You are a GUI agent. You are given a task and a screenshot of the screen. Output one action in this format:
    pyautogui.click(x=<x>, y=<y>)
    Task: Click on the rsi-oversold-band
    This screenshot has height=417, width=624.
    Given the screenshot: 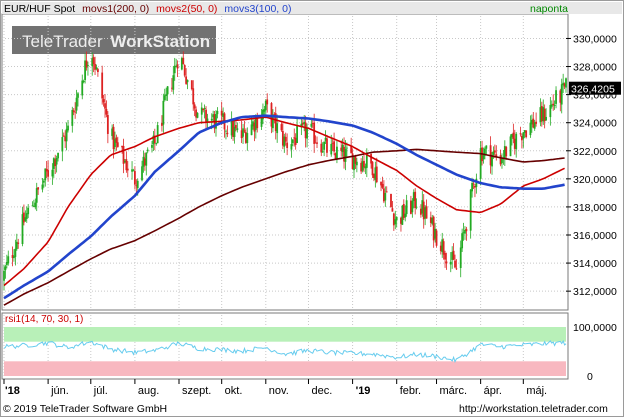 What is the action you would take?
    pyautogui.click(x=285, y=368)
    